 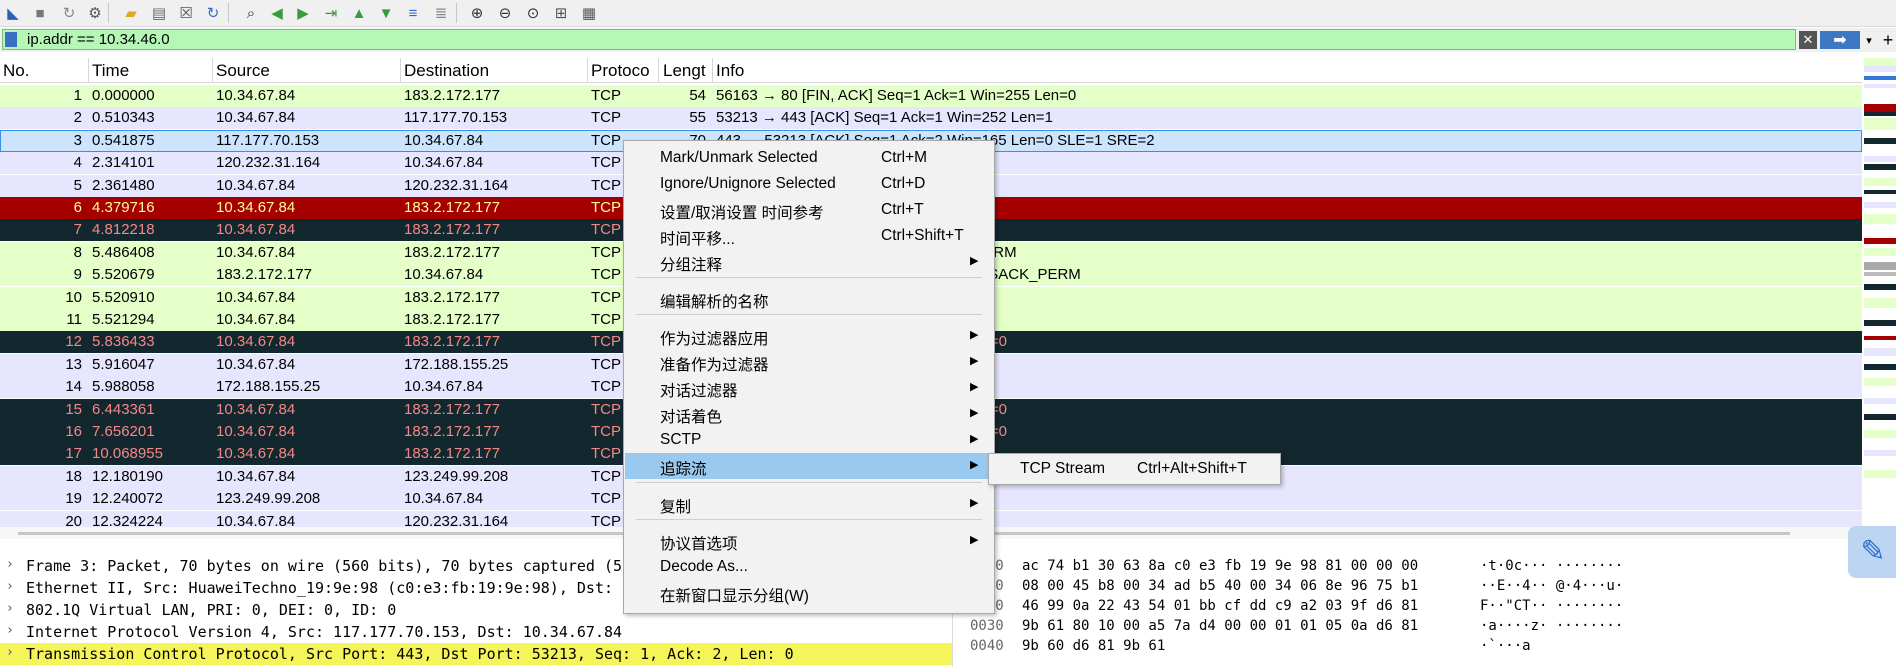 What do you see at coordinates (95, 13) in the screenshot?
I see `options-gear-icon: ⚙` at bounding box center [95, 13].